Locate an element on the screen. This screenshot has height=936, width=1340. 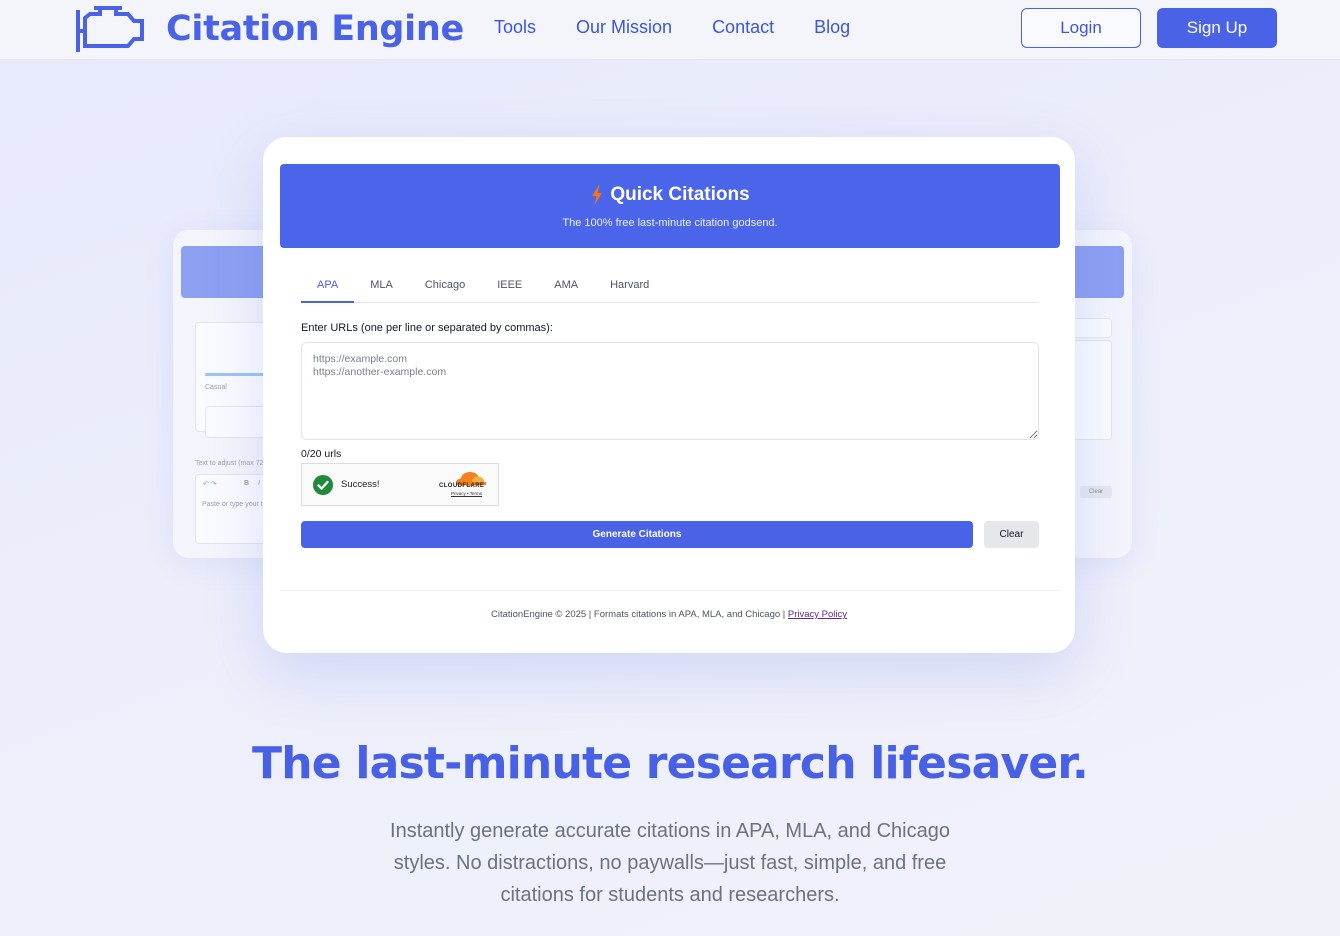
tab-mla: MLA is located at coordinates (381, 288).